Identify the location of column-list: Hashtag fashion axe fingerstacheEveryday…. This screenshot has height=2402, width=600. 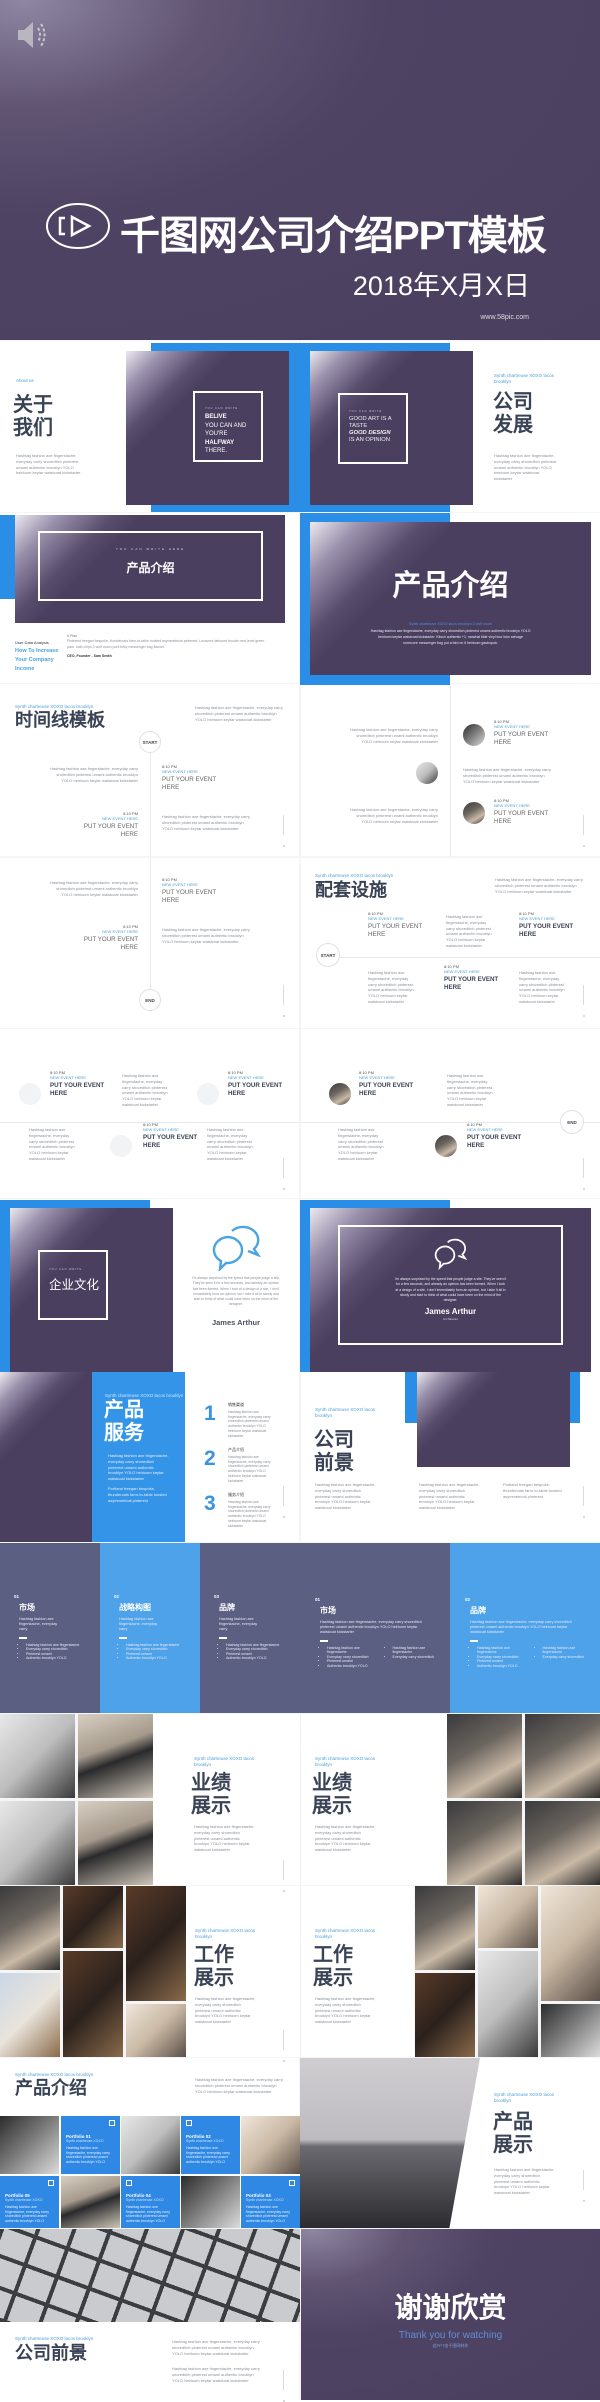
(63, 1652).